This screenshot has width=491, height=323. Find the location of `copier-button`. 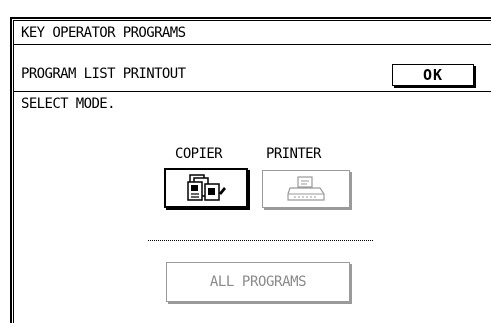

copier-button is located at coordinates (206, 188).